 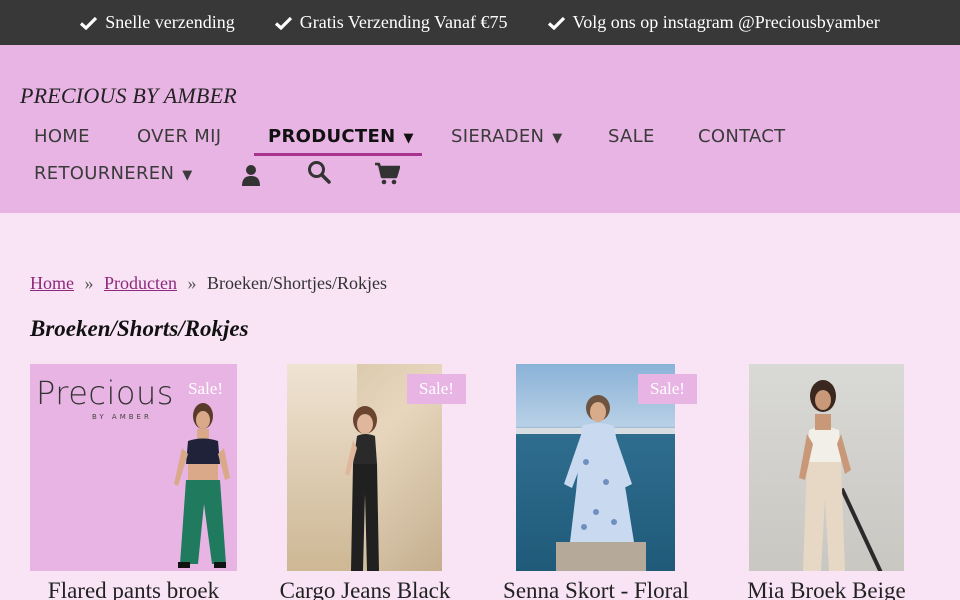 I want to click on nav-over-mij: OVER MIJ, so click(x=179, y=136).